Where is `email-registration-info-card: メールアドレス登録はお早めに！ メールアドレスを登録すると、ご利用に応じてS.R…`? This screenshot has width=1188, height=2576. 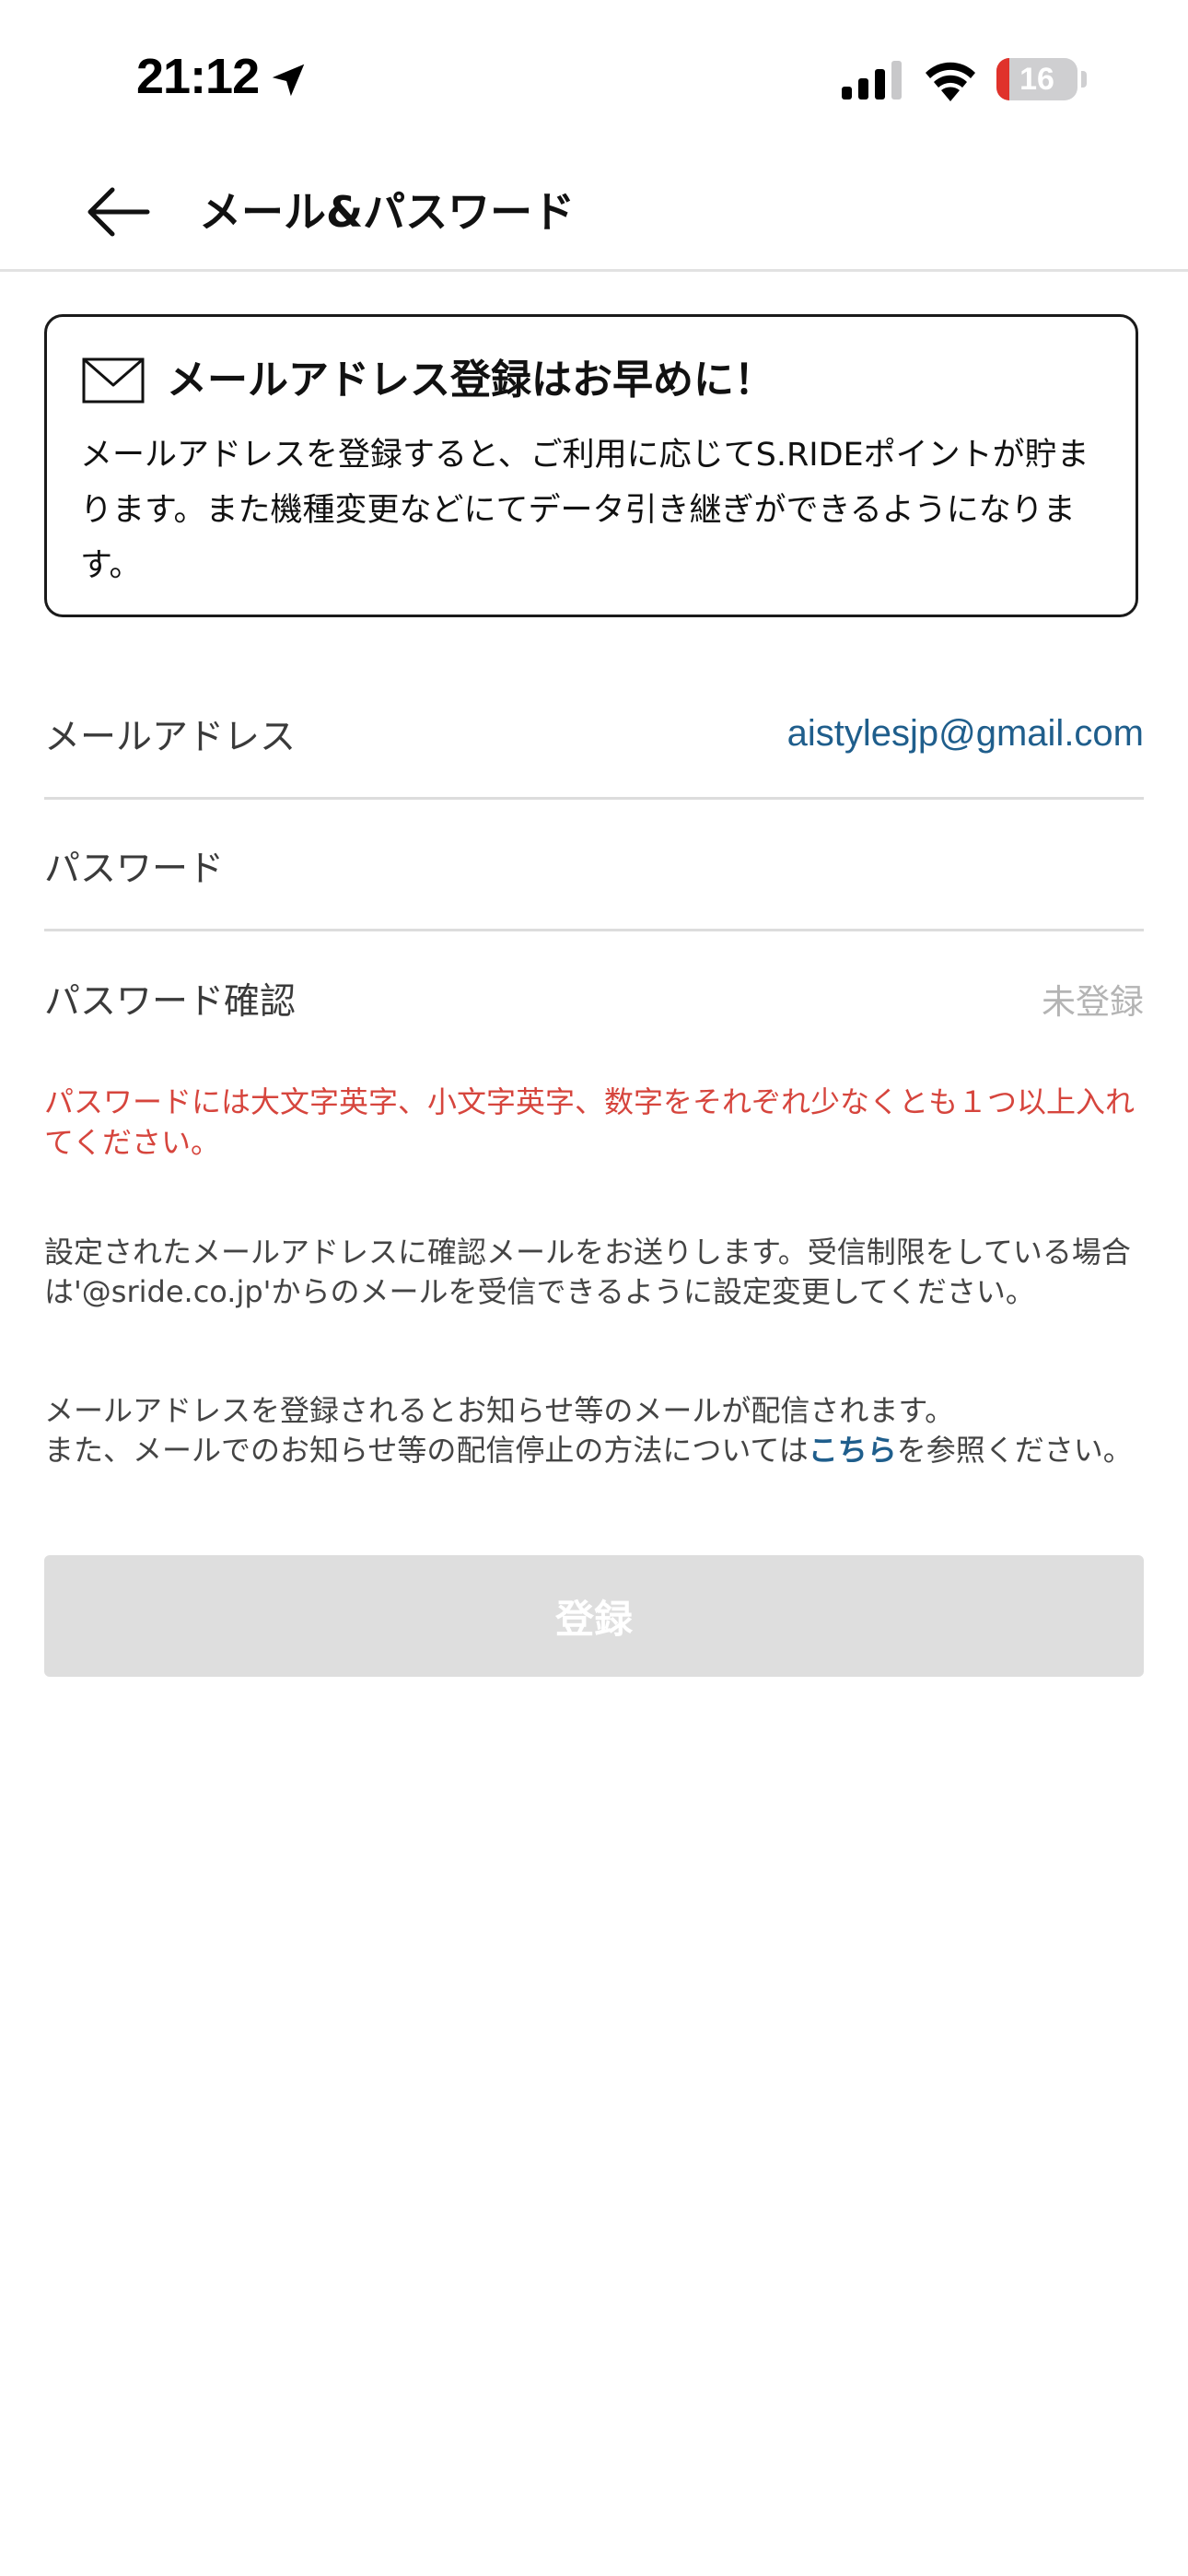 email-registration-info-card: メールアドレス登録はお早めに！ メールアドレスを登録すると、ご利用に応じてS.R… is located at coordinates (591, 465).